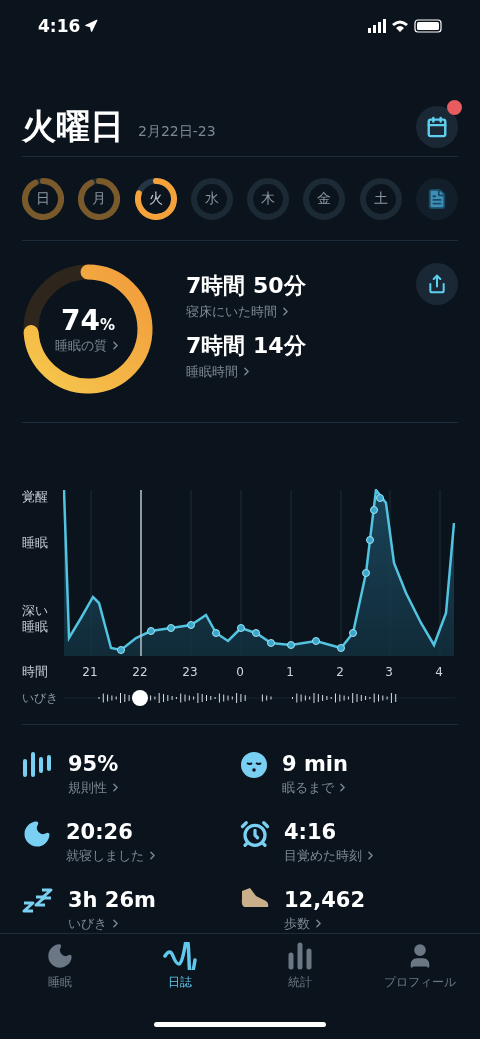 The width and height of the screenshot is (480, 1039). I want to click on day-ring-button: 土, so click(380, 198).